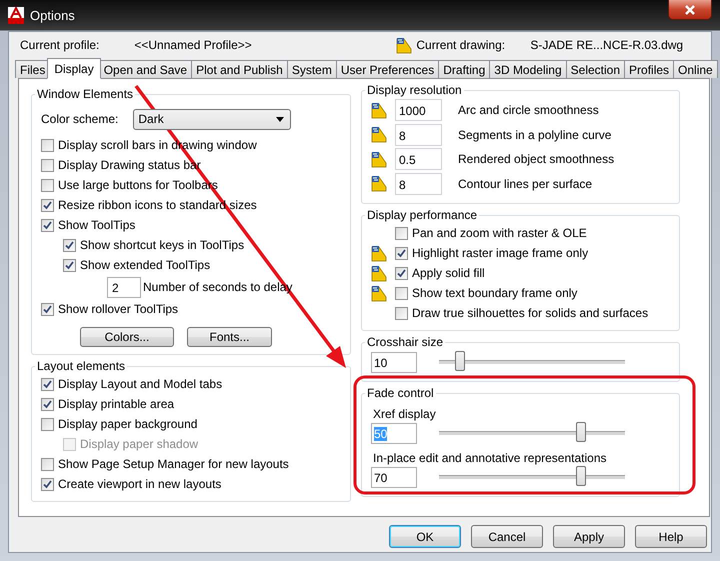 The image size is (720, 561). I want to click on number-field: 1000, so click(418, 110).